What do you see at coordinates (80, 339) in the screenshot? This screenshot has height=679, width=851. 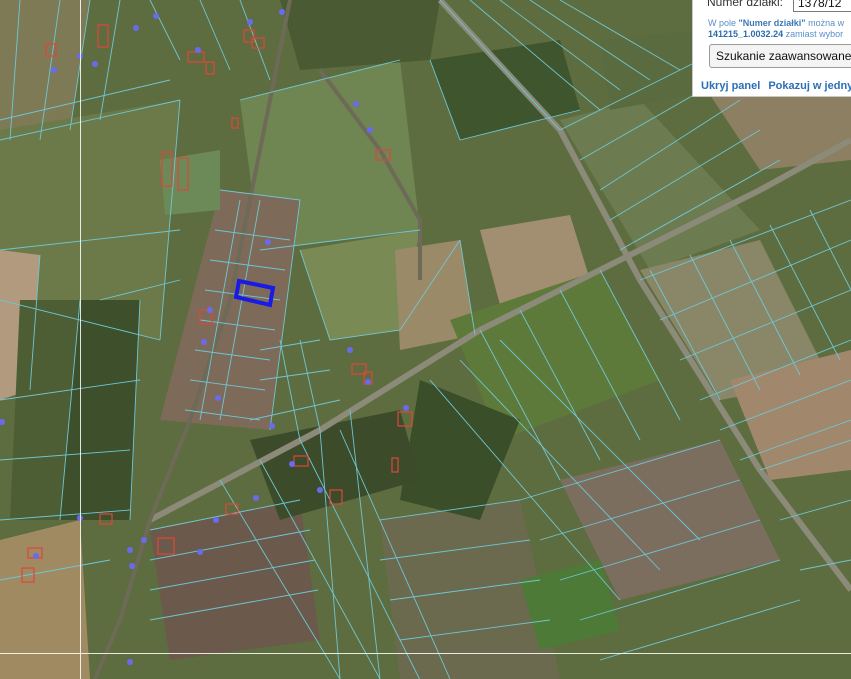 I see `vertical-guide-line` at bounding box center [80, 339].